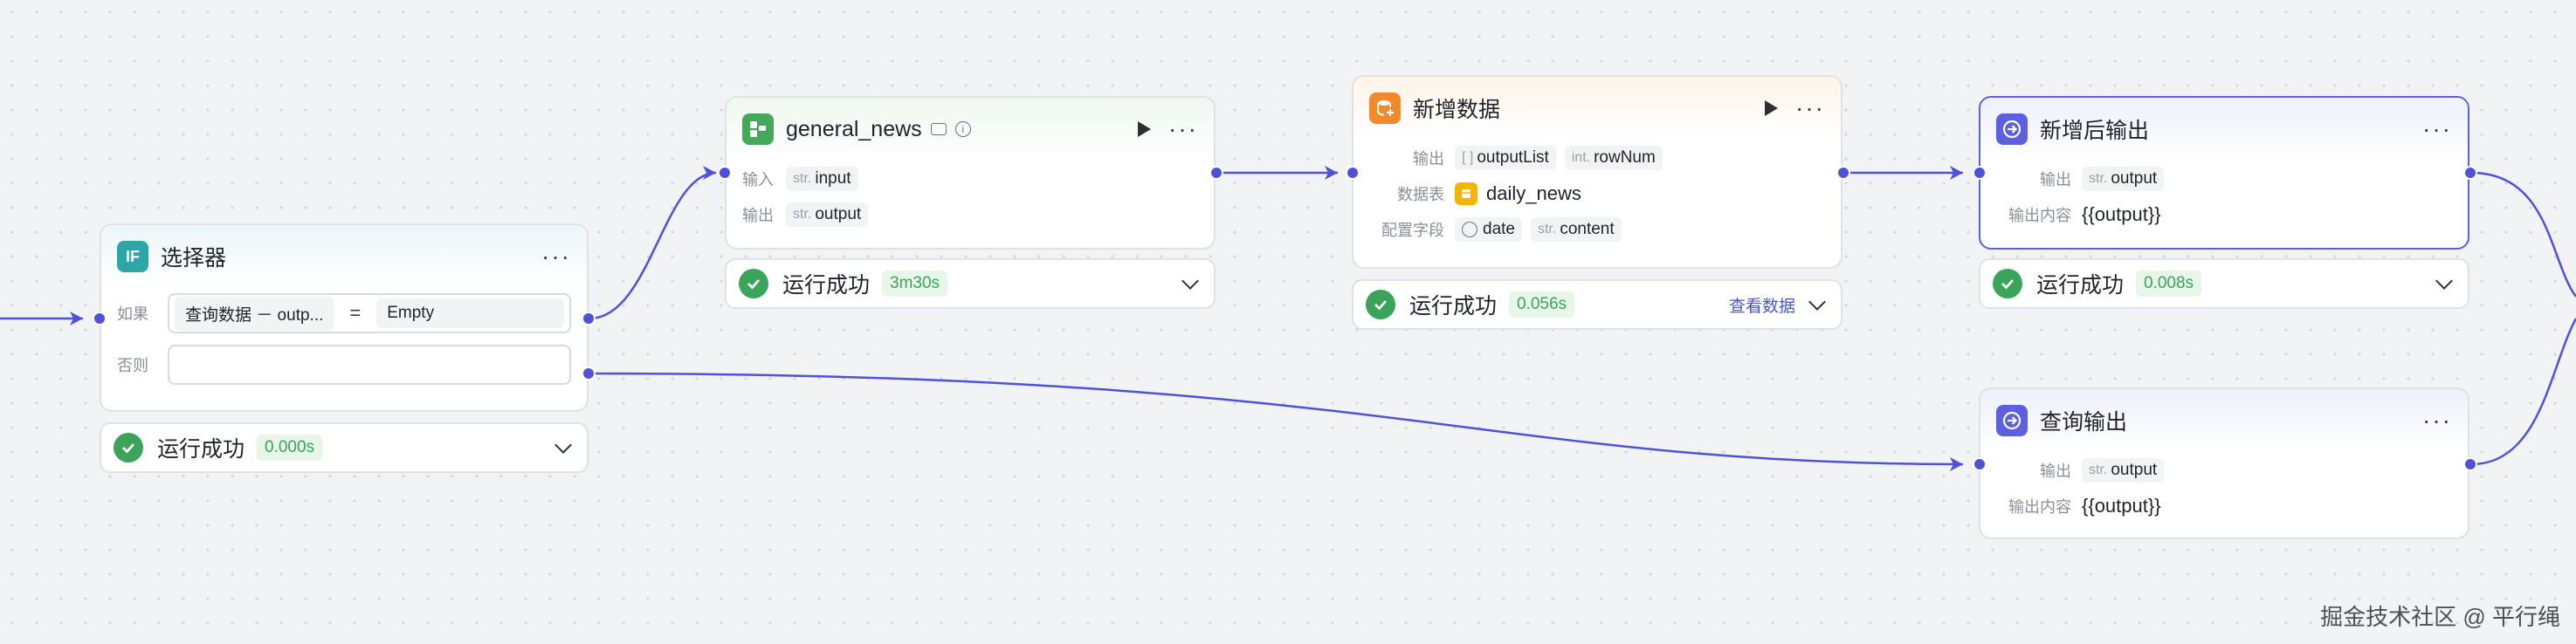 This screenshot has height=644, width=2576. I want to click on general-news-title: general_news, so click(854, 128).